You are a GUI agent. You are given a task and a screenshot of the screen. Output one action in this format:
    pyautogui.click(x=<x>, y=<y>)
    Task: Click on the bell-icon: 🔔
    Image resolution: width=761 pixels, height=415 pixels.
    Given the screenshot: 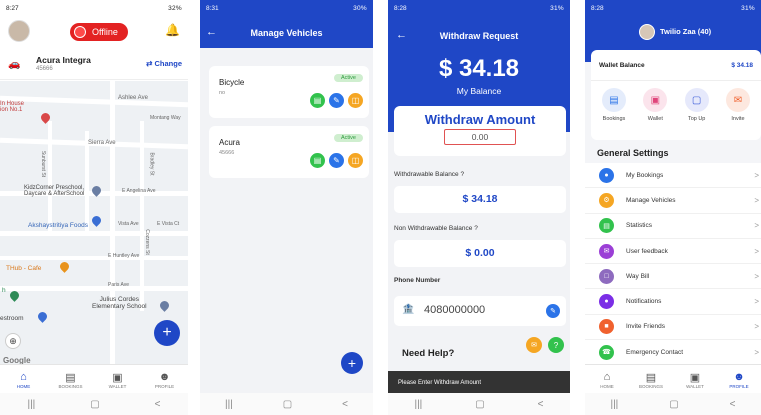 What is the action you would take?
    pyautogui.click(x=172, y=30)
    